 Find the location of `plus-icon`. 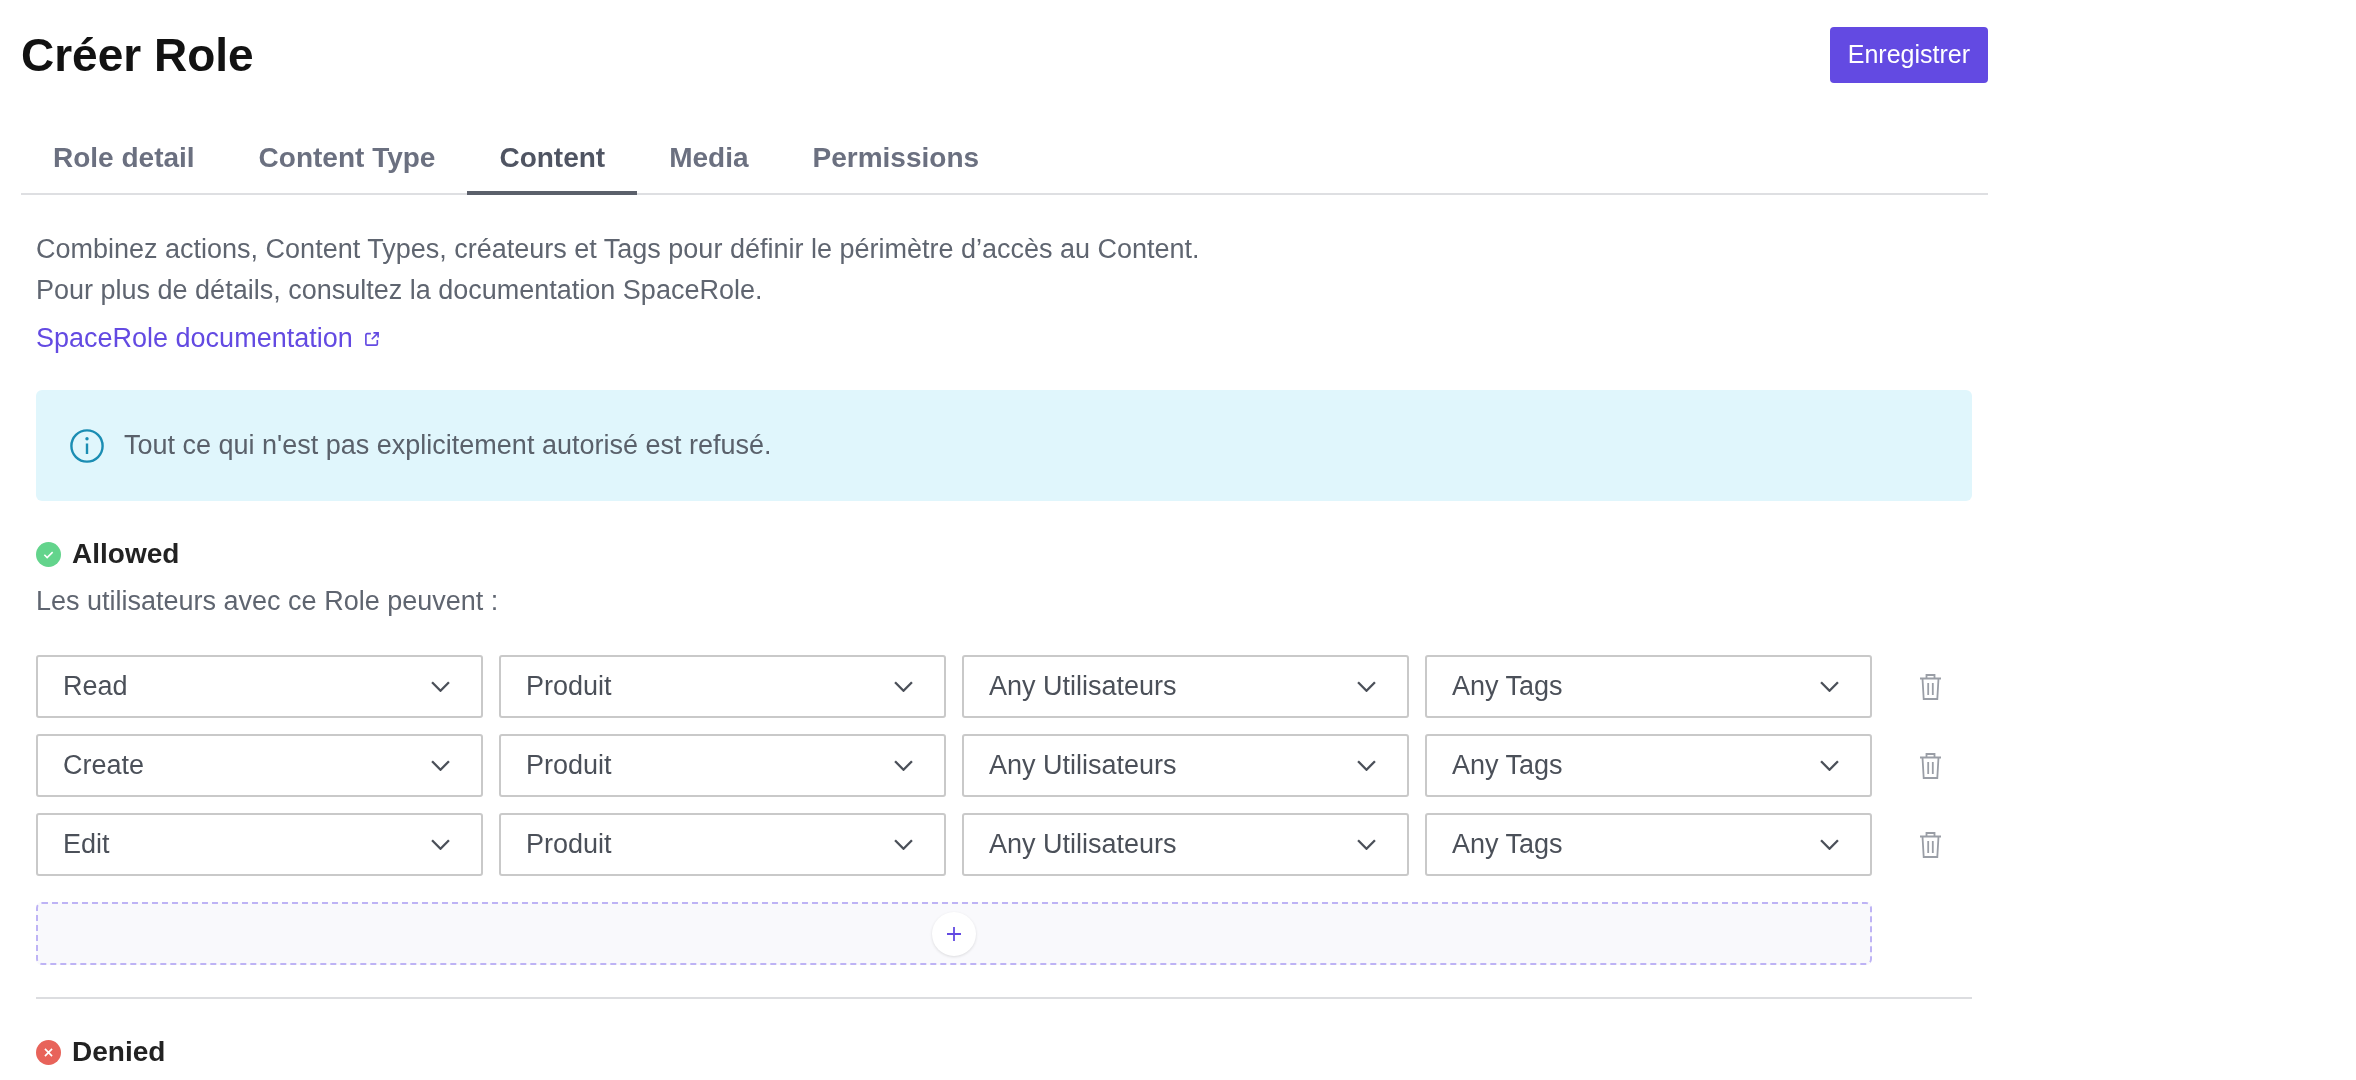

plus-icon is located at coordinates (954, 933).